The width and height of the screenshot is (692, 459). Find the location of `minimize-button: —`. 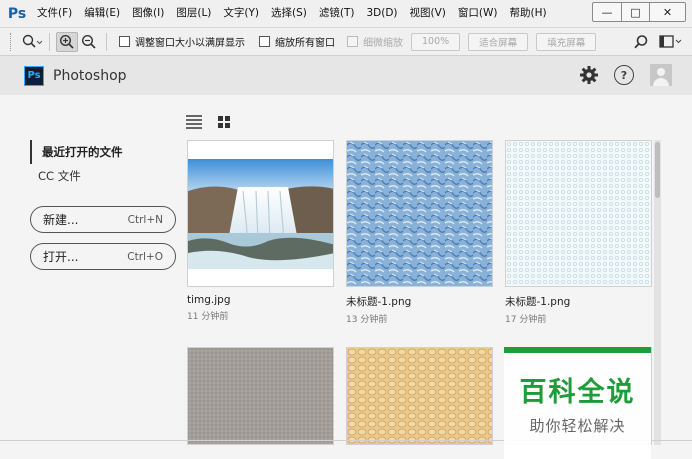

minimize-button: — is located at coordinates (607, 12).